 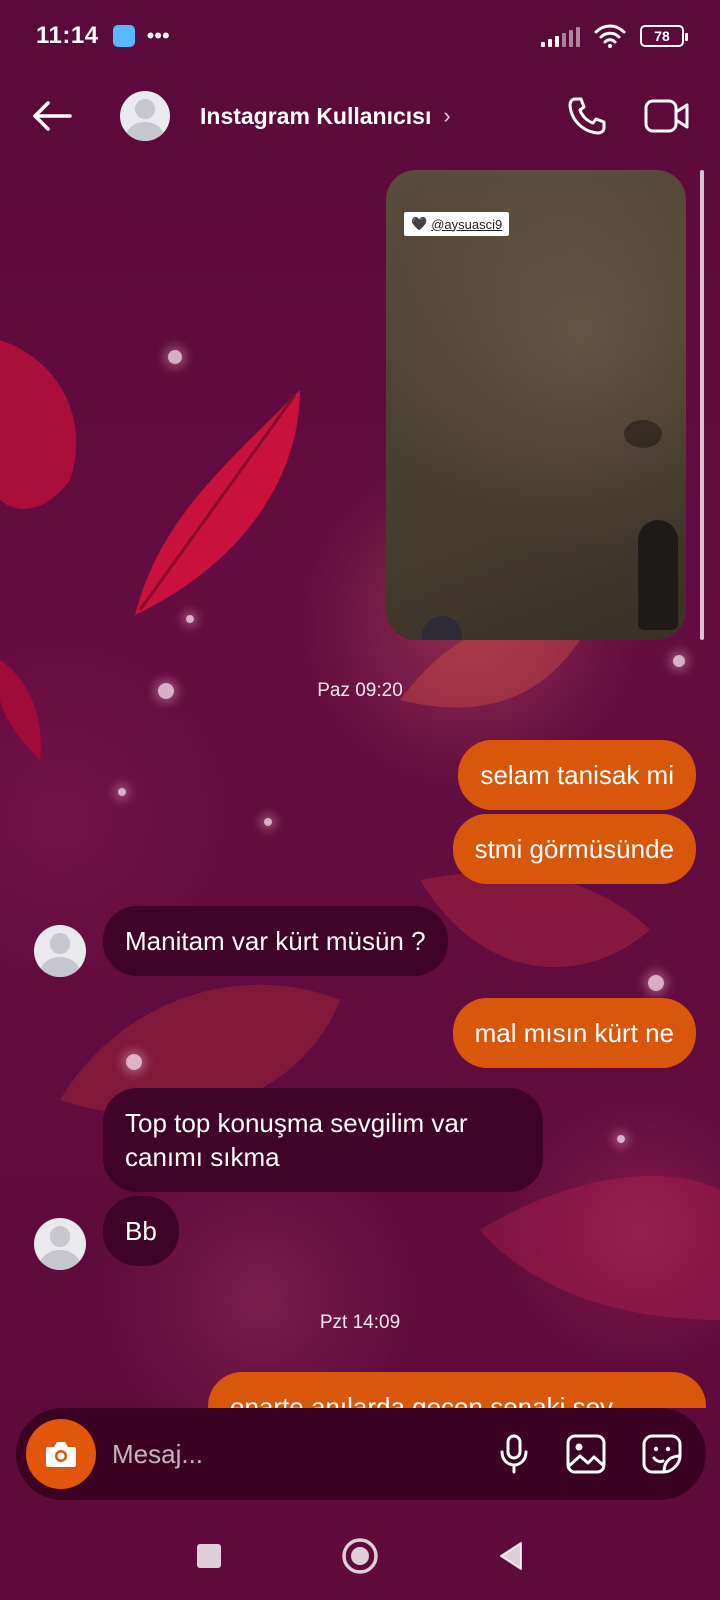 What do you see at coordinates (275, 941) in the screenshot?
I see `incoming-message: Manitam var kürt müsün ?` at bounding box center [275, 941].